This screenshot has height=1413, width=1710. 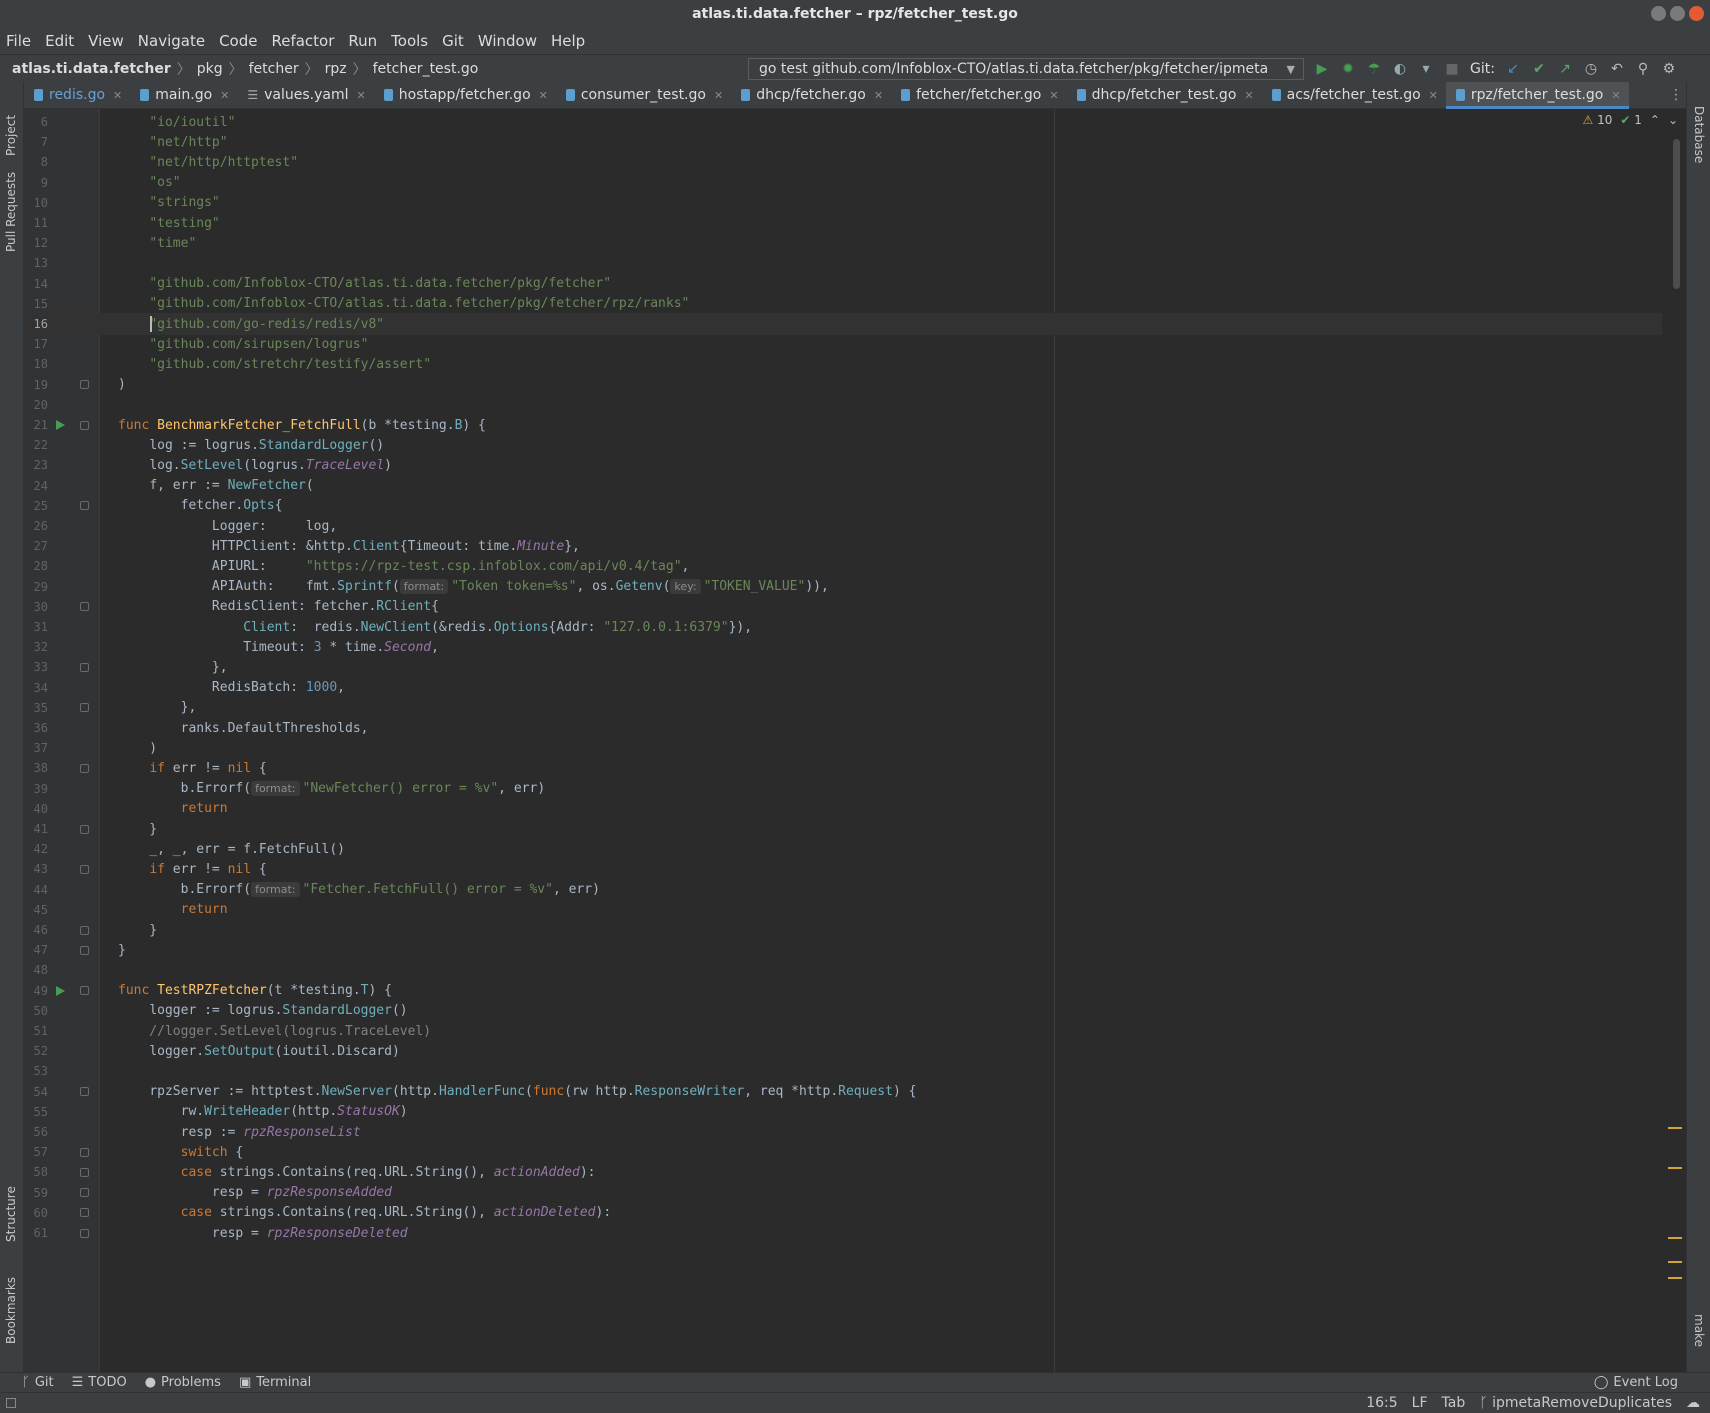 I want to click on tab-values-yaml: ☰ values.yaml ✕, so click(x=305, y=95).